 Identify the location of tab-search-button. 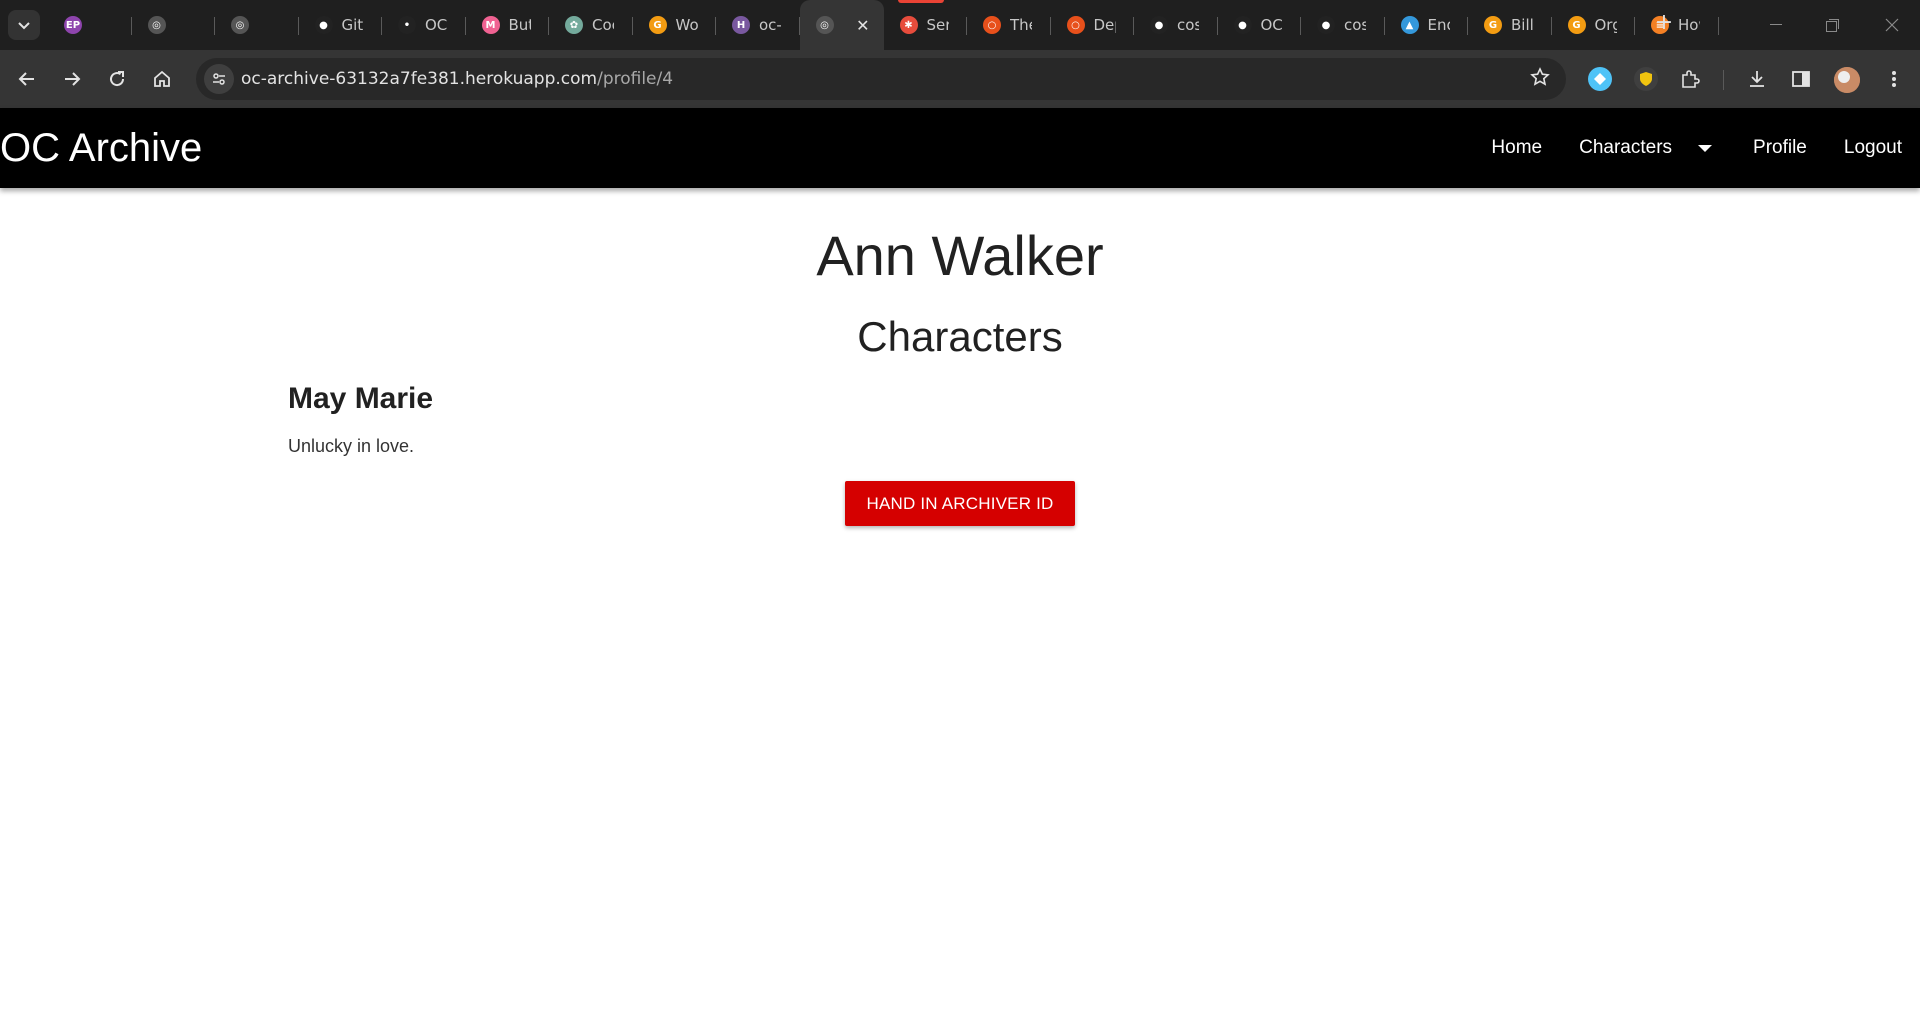
(24, 25).